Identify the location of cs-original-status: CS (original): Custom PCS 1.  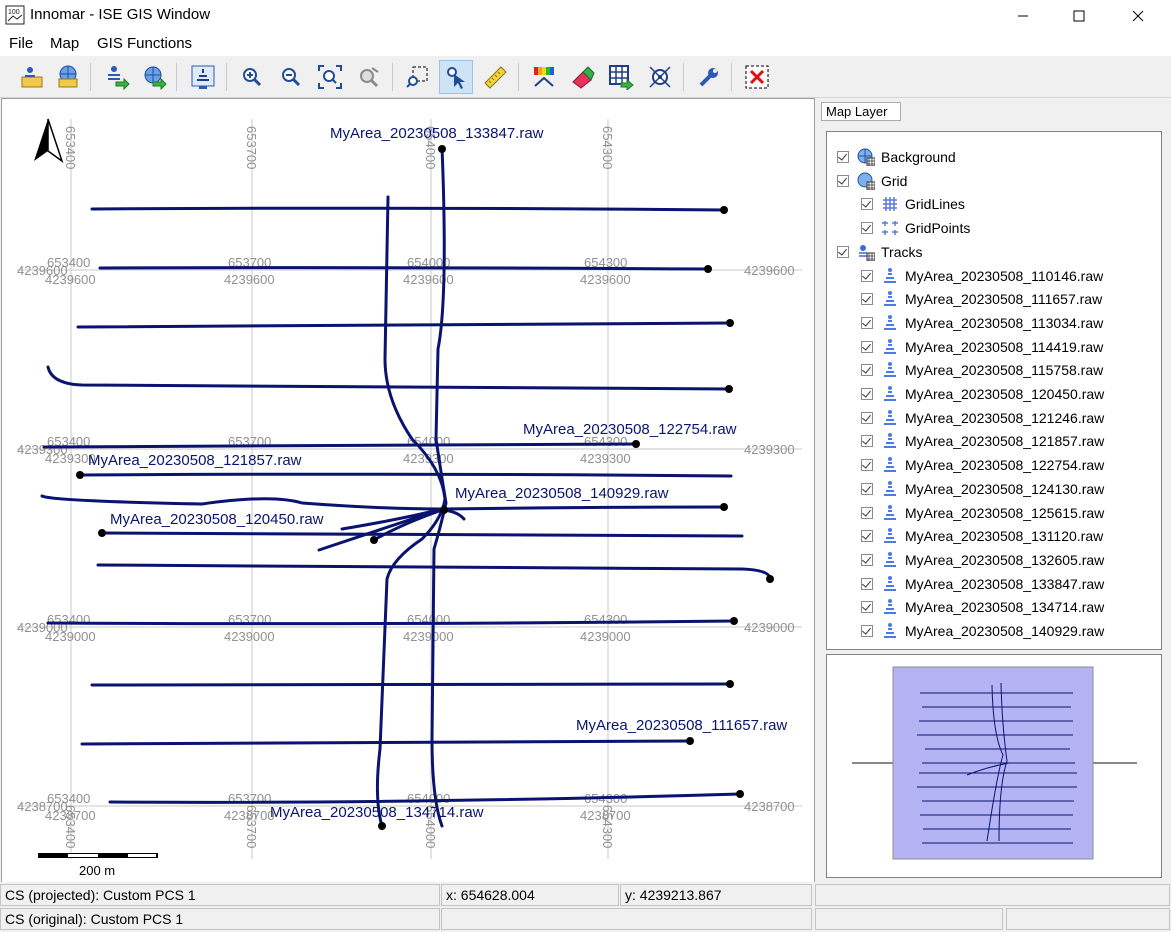
(220, 919).